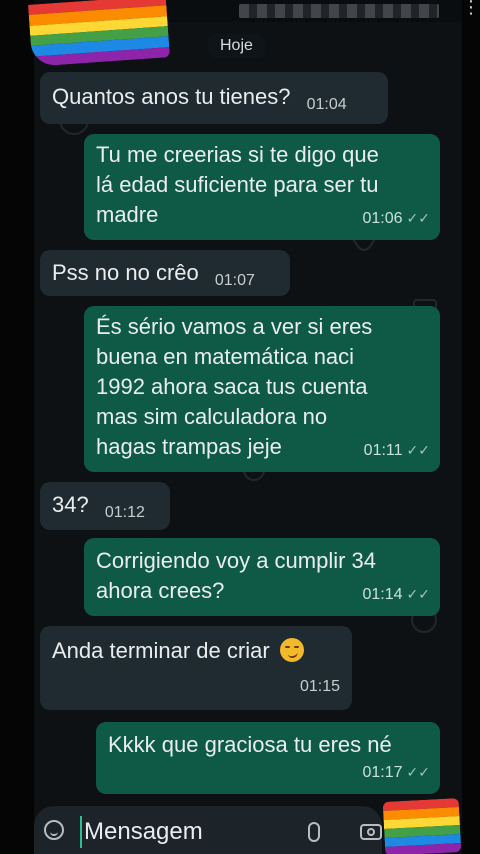 Image resolution: width=480 pixels, height=854 pixels. Describe the element at coordinates (196, 668) in the screenshot. I see `message-incoming: Anda terminar de criar 01:15` at that location.